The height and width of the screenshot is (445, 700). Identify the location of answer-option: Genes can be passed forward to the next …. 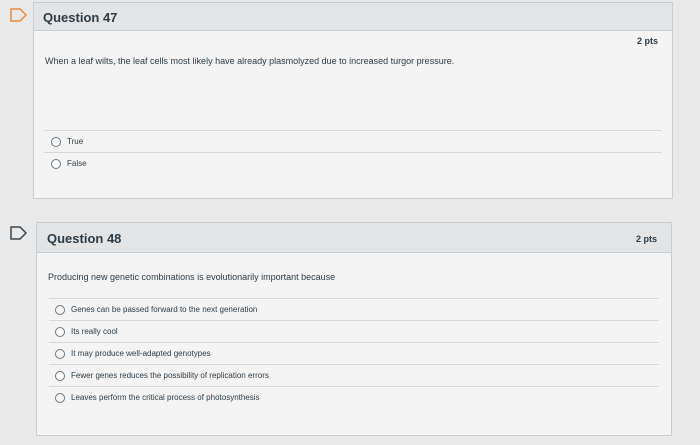
(354, 309).